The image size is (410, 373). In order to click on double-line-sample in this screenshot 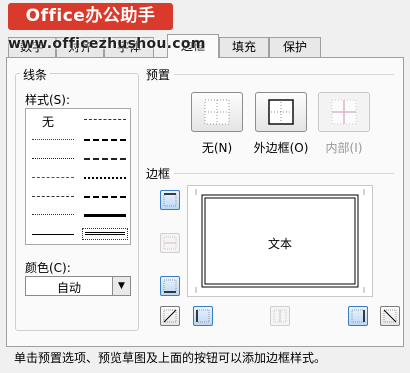, I will do `click(105, 233)`.